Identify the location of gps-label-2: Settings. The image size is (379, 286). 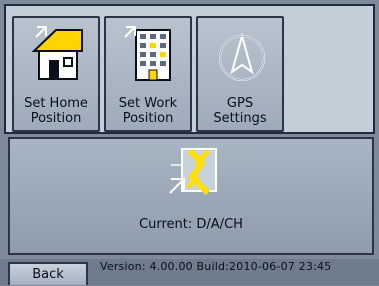
(240, 118).